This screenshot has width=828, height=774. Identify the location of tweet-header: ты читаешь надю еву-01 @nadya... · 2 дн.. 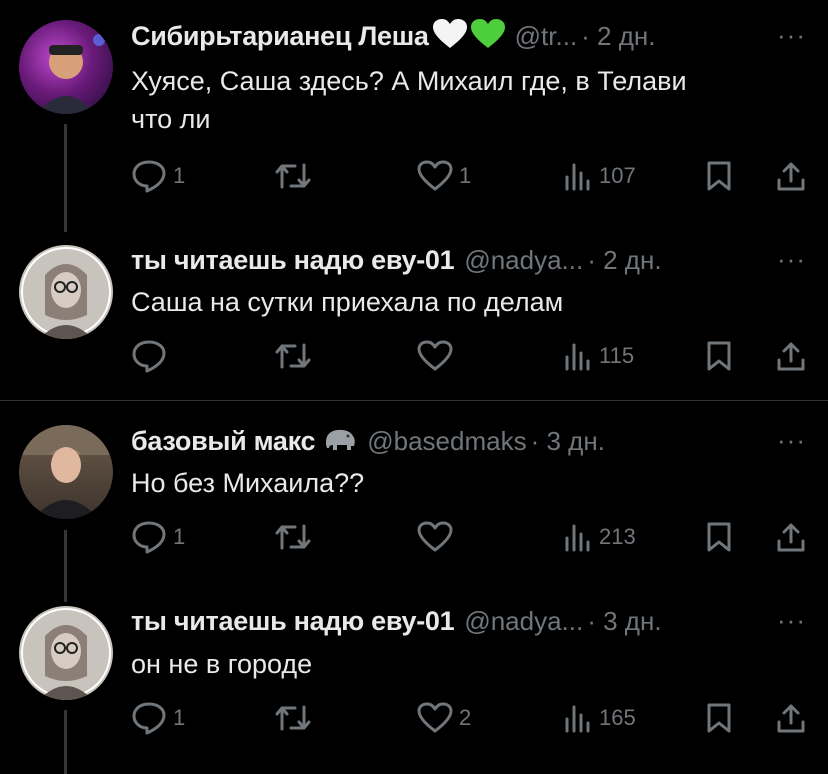
(396, 260).